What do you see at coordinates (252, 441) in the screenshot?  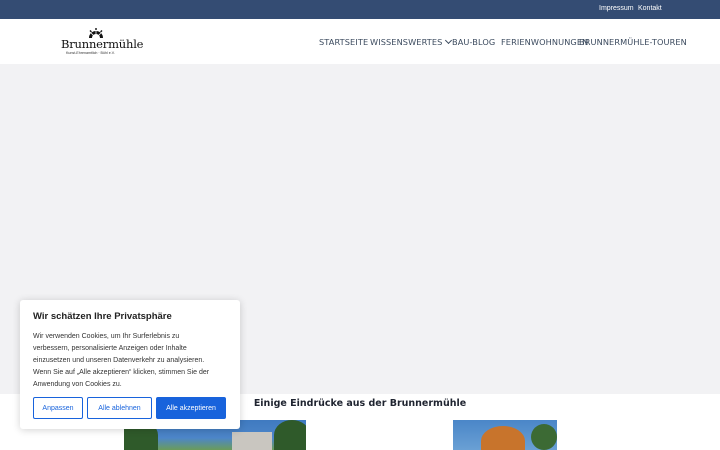 I see `photo-house-shape` at bounding box center [252, 441].